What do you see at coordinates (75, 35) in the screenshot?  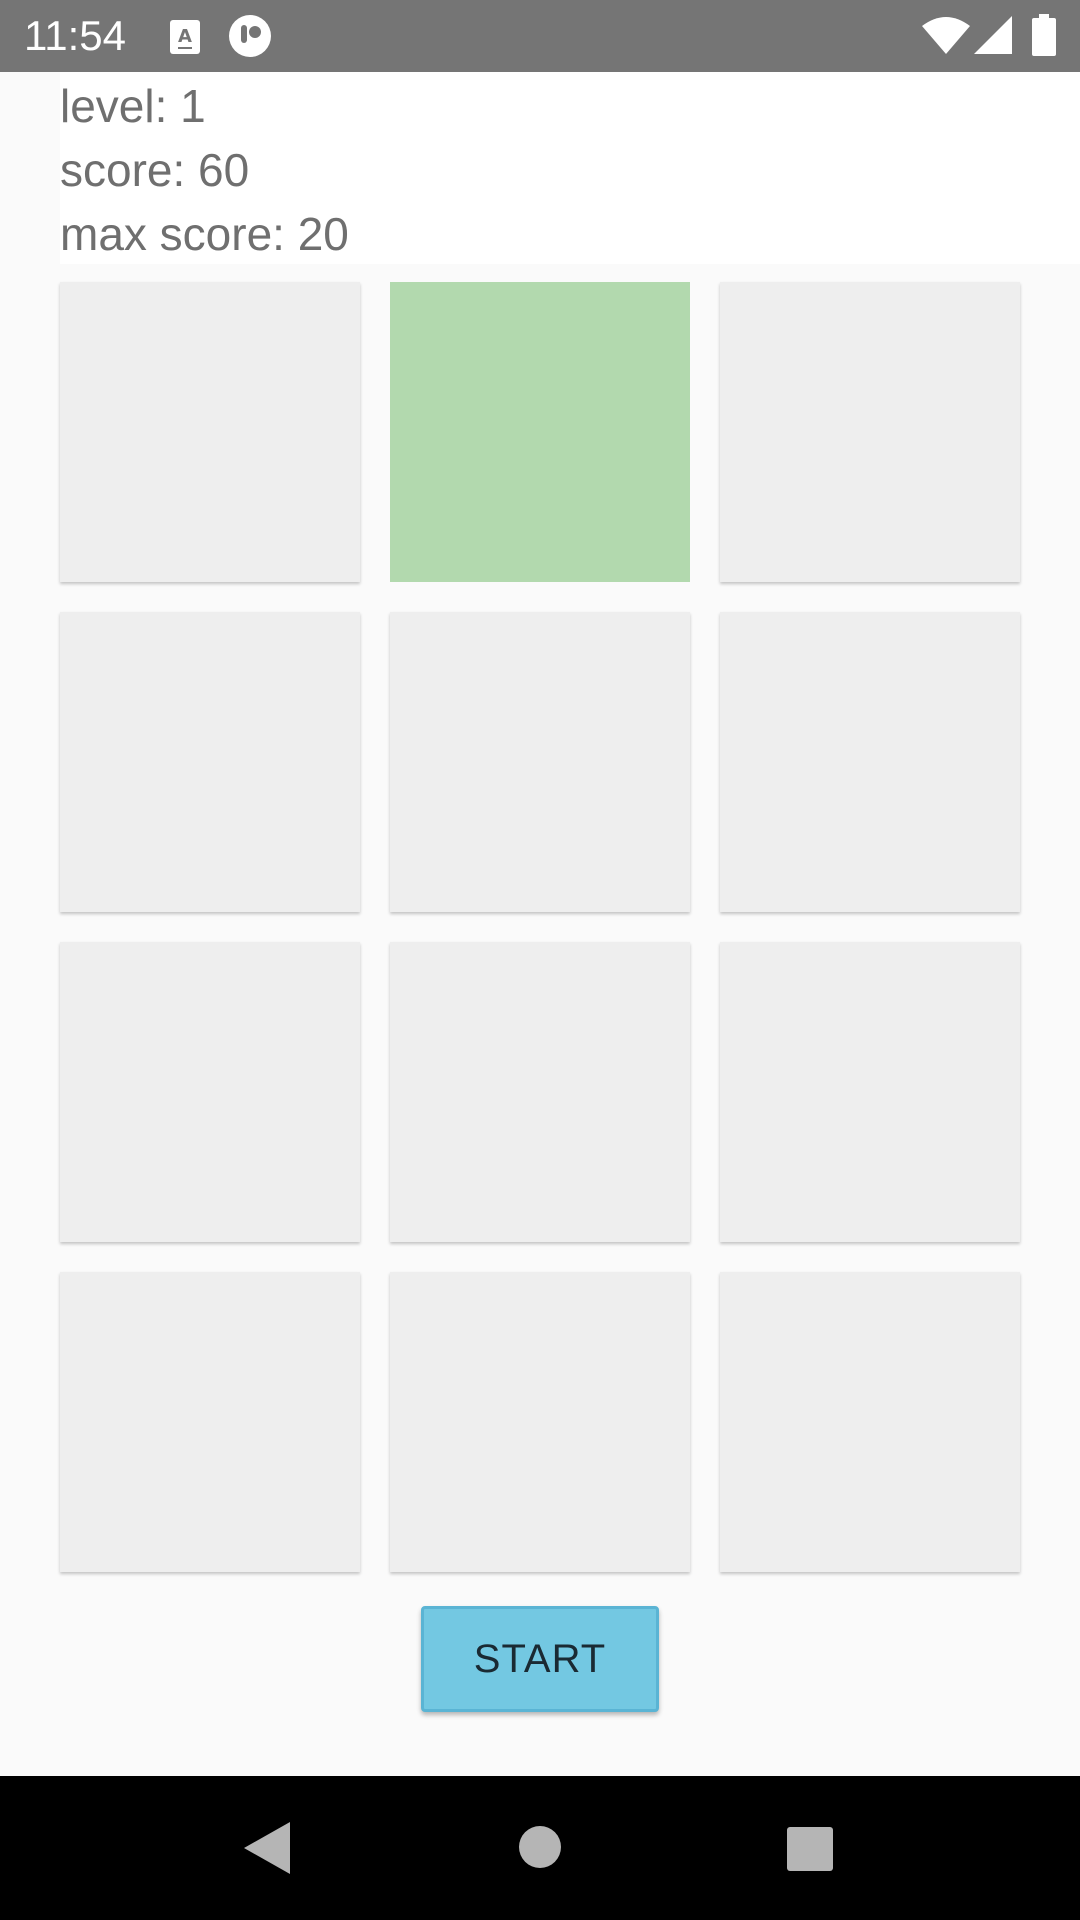 I see `status-time: 11:54` at bounding box center [75, 35].